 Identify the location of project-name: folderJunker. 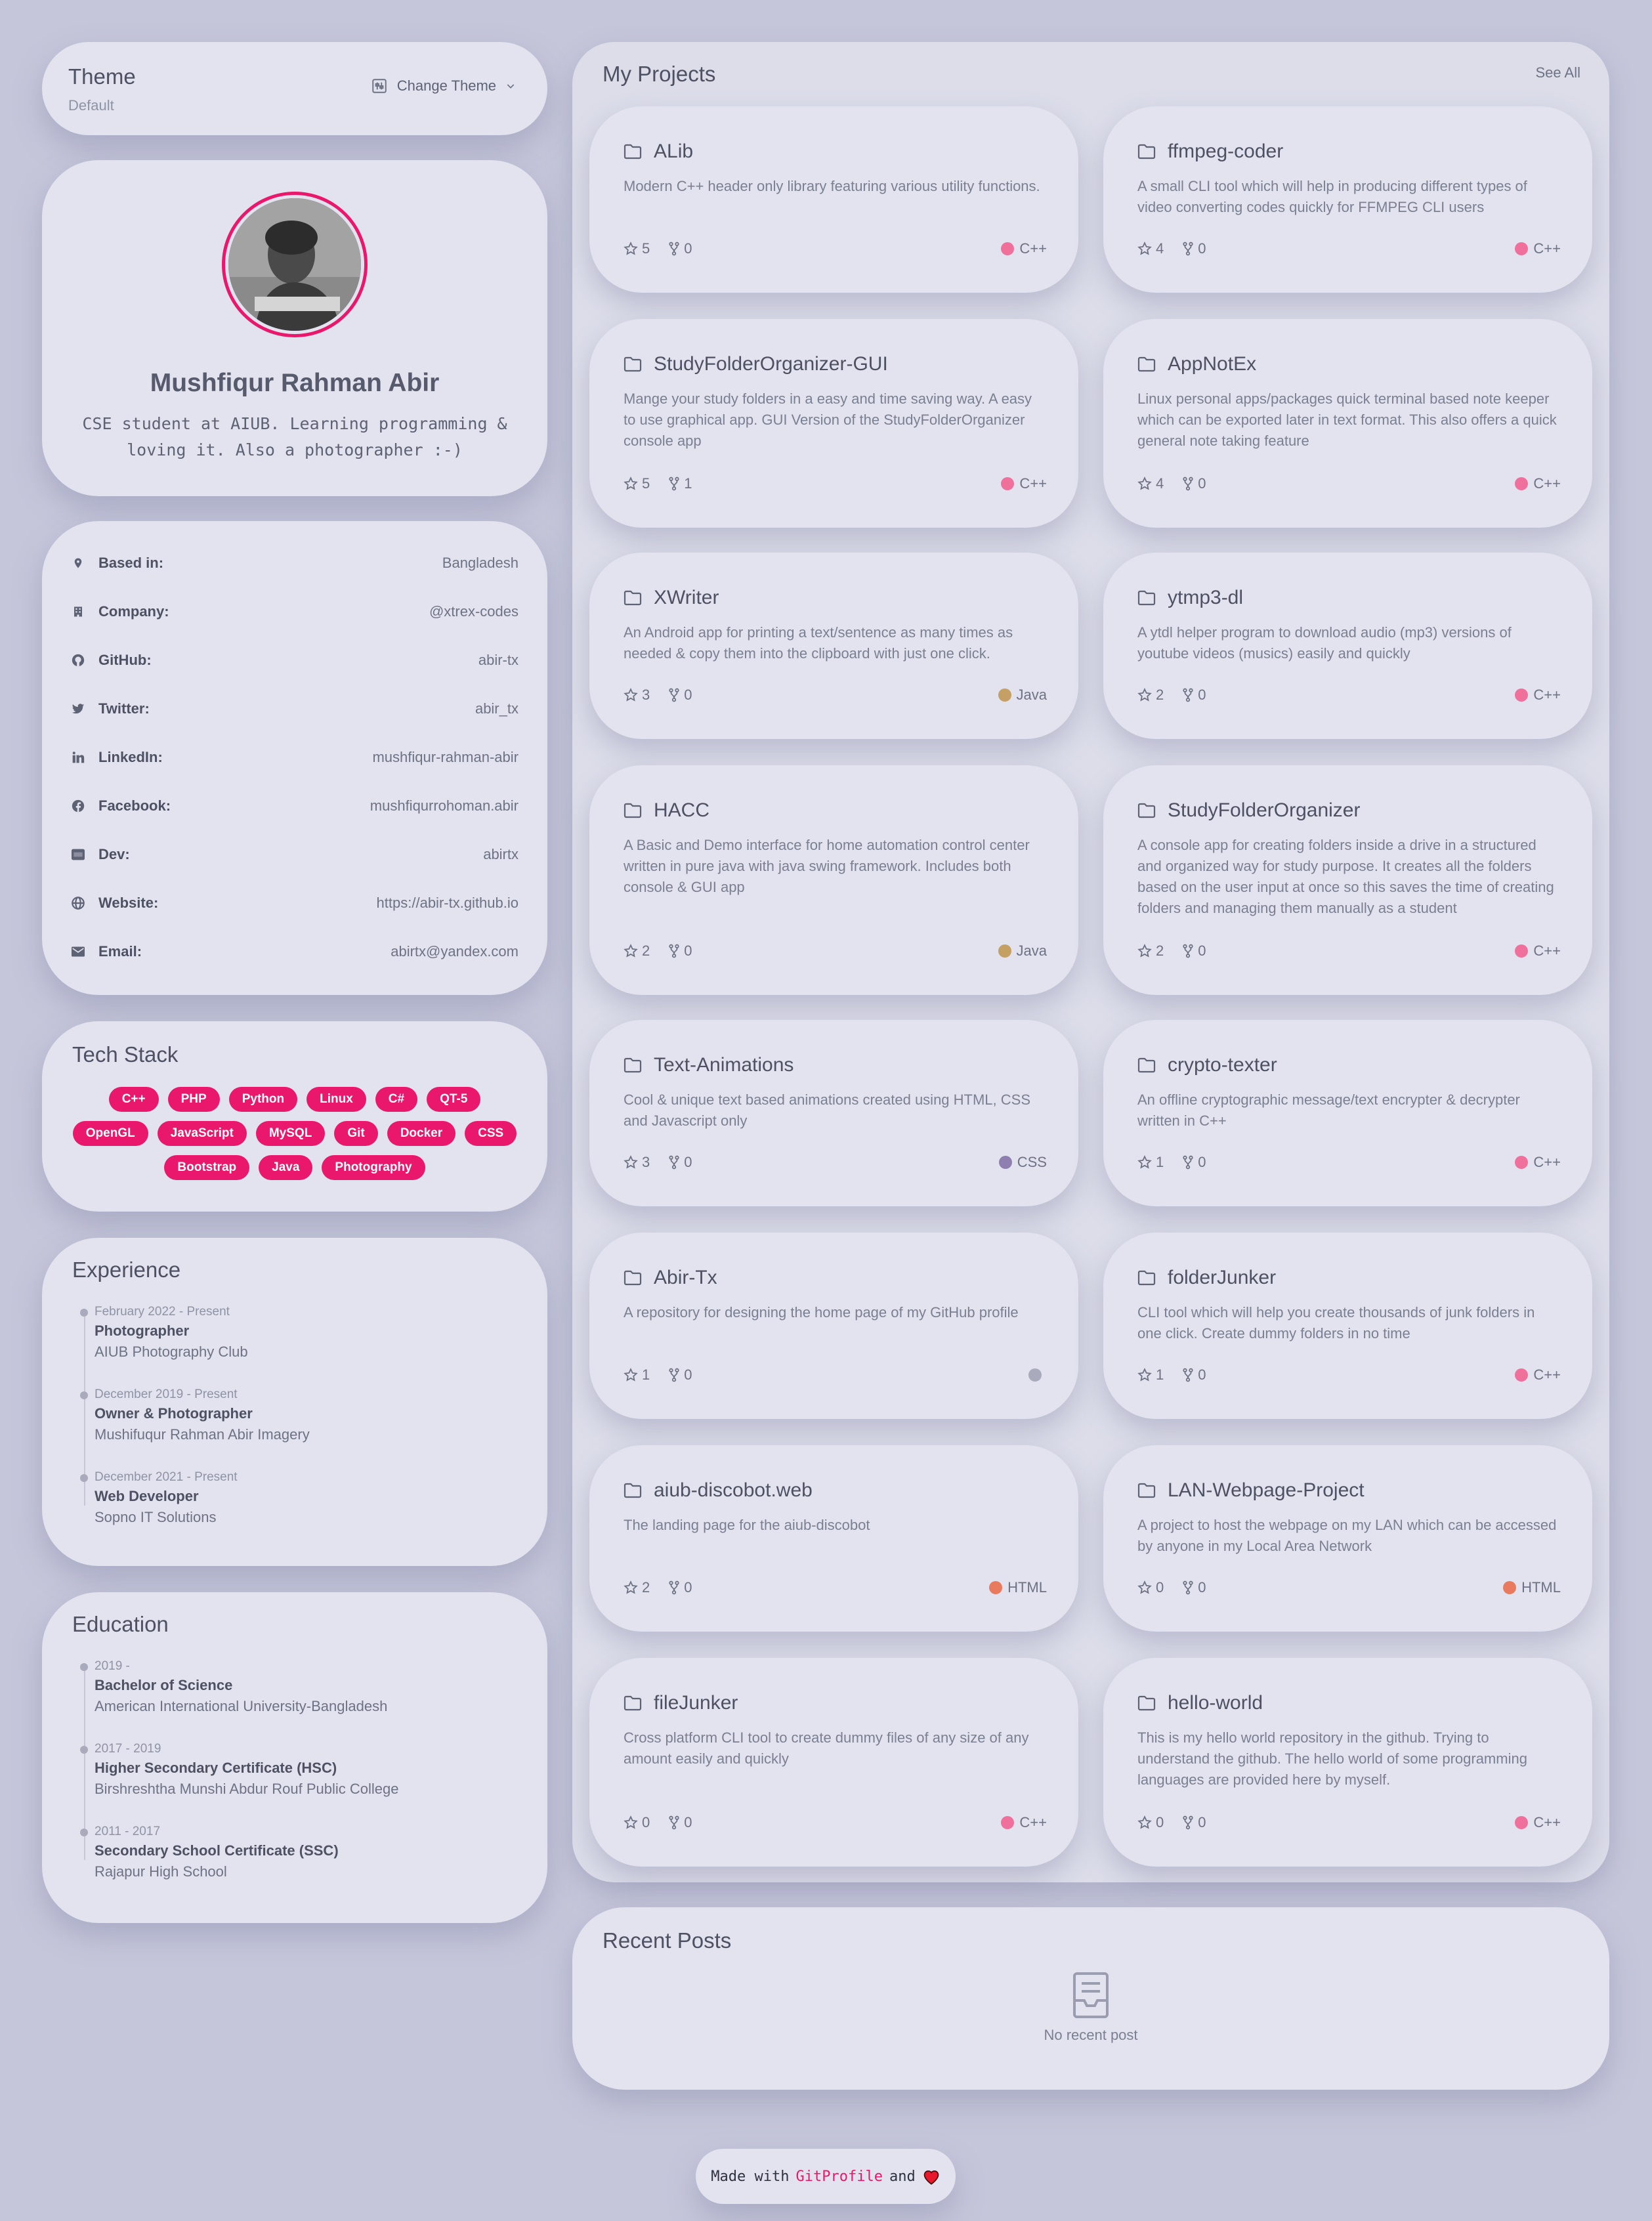
(1222, 1278).